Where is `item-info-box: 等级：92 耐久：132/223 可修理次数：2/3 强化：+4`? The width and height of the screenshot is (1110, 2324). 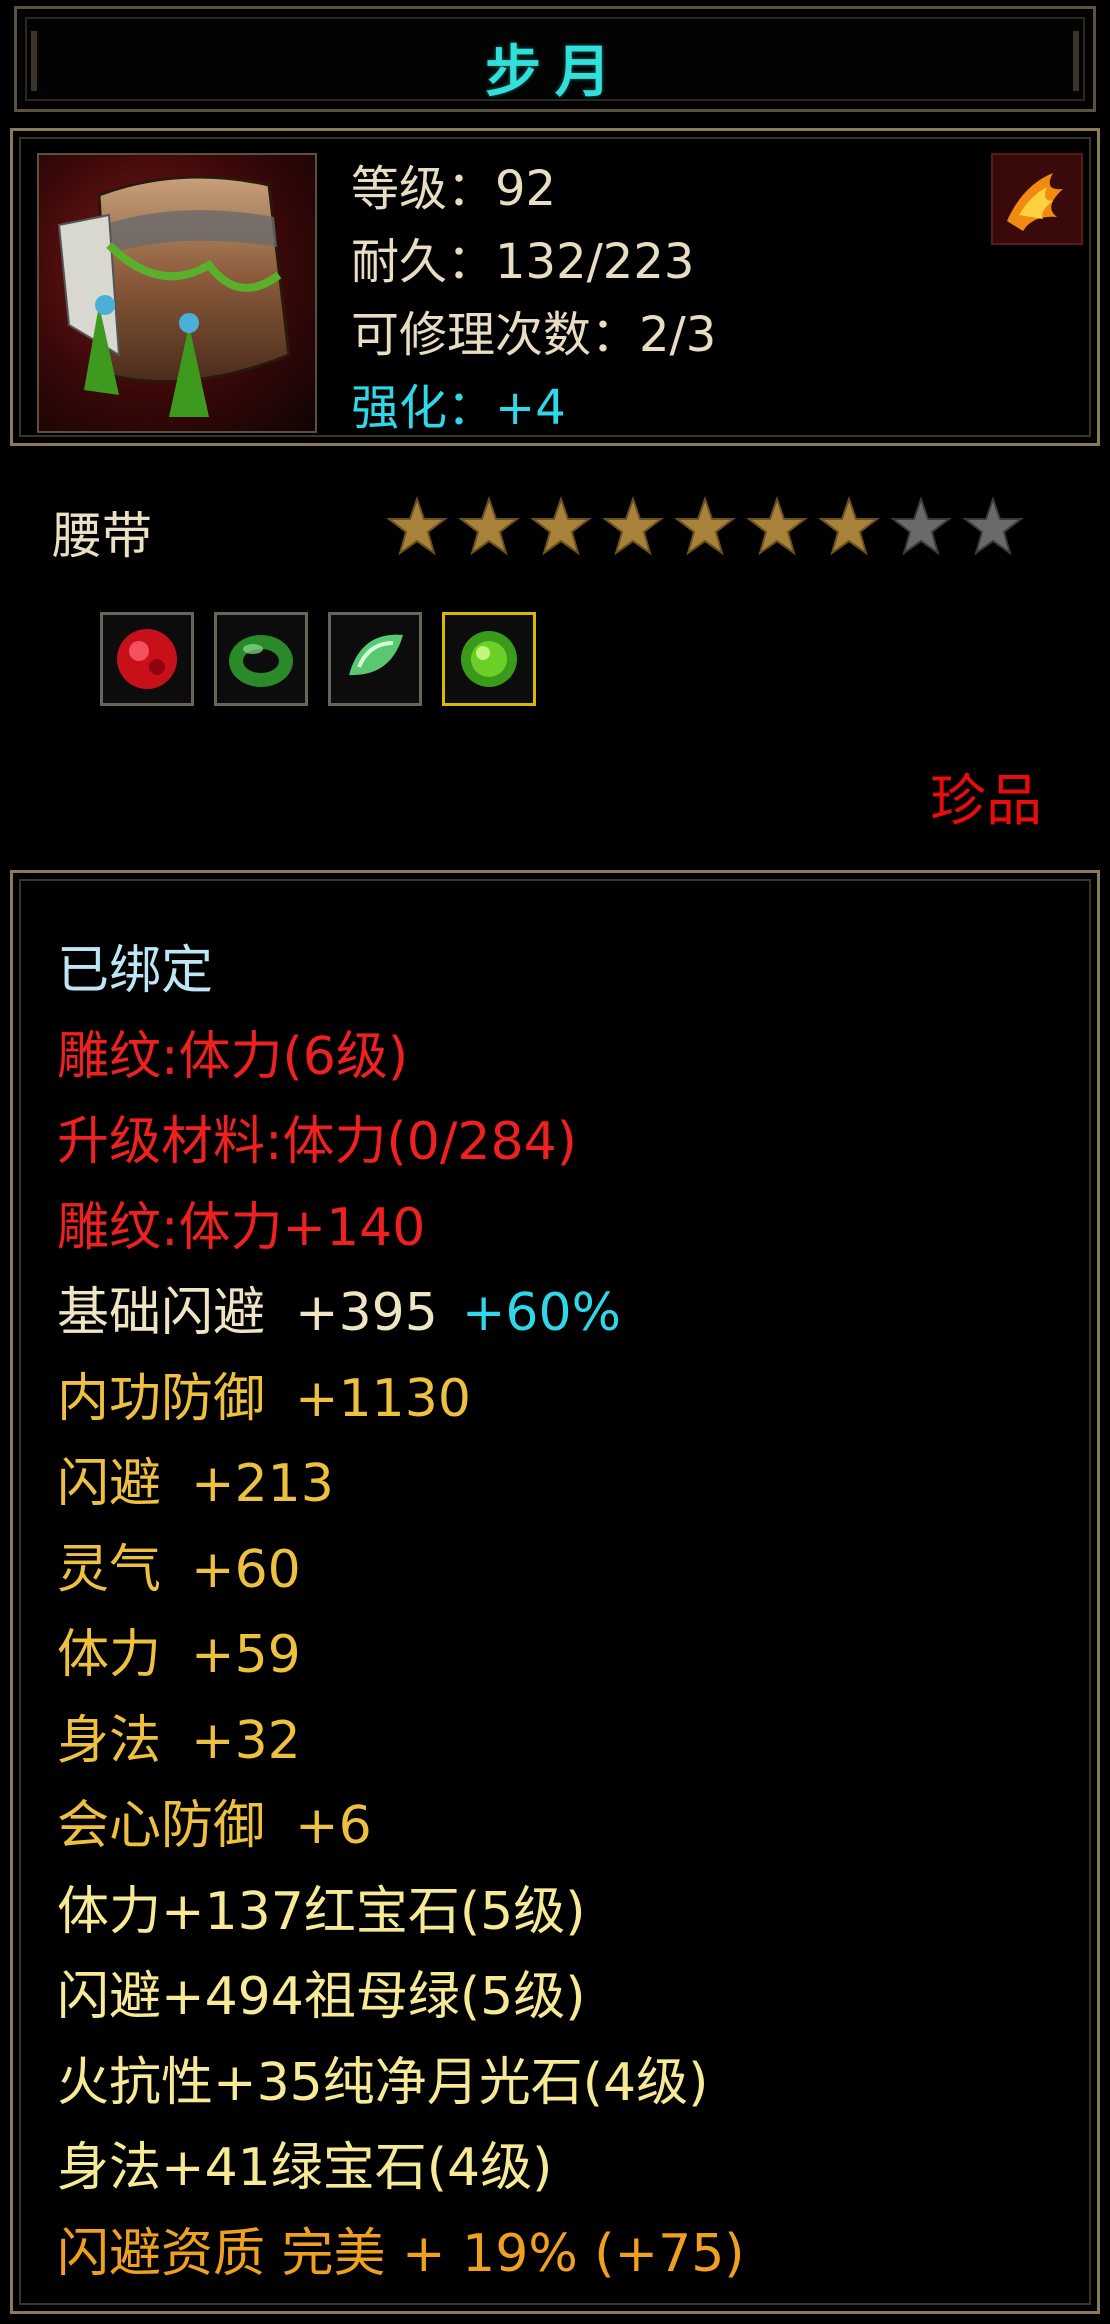 item-info-box: 等级：92 耐久：132/223 可修理次数：2/3 强化：+4 is located at coordinates (555, 287).